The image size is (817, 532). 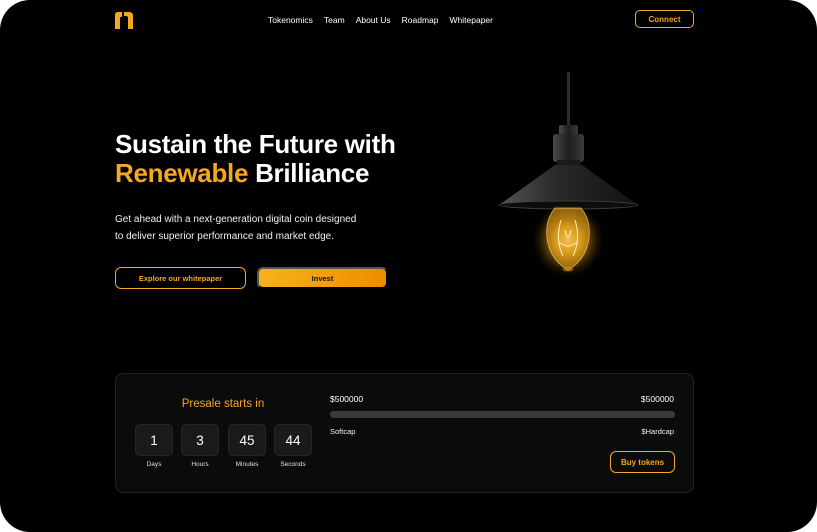 I want to click on countdown-seconds-label: Seconds, so click(x=293, y=464).